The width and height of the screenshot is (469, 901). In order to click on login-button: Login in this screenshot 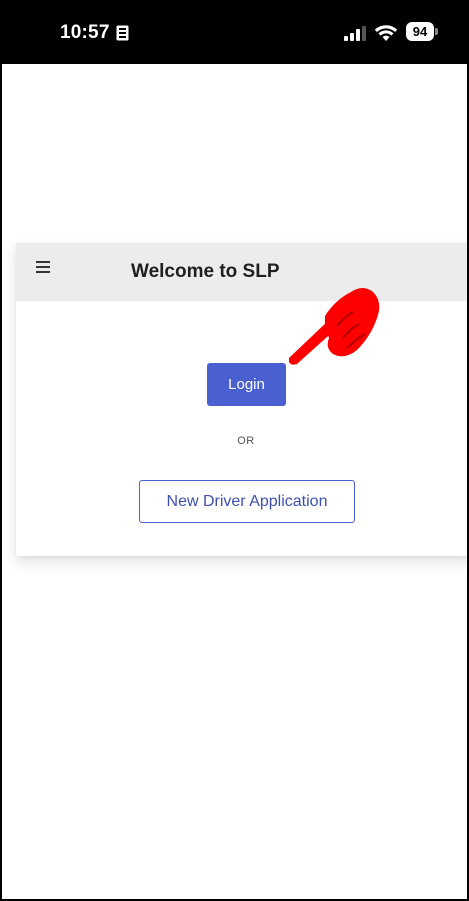, I will do `click(246, 384)`.